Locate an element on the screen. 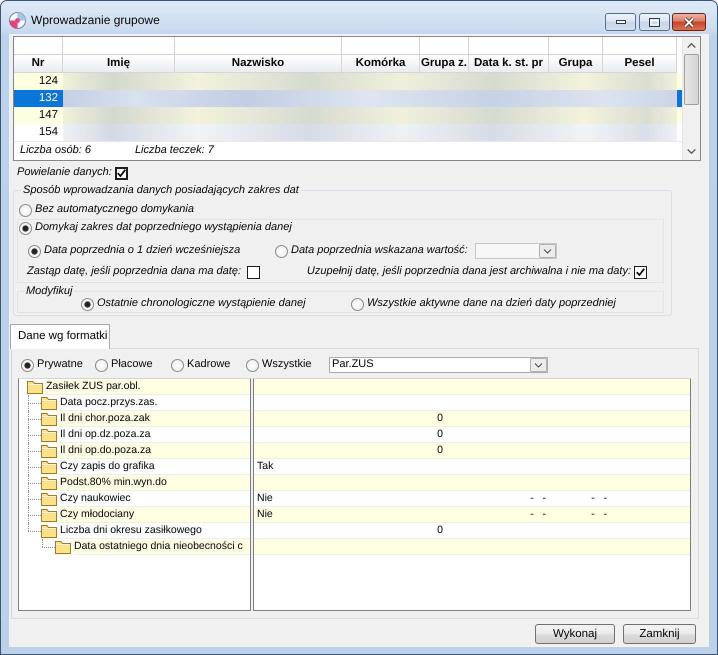  summary-text: Liczba osób: 6 is located at coordinates (55, 151).